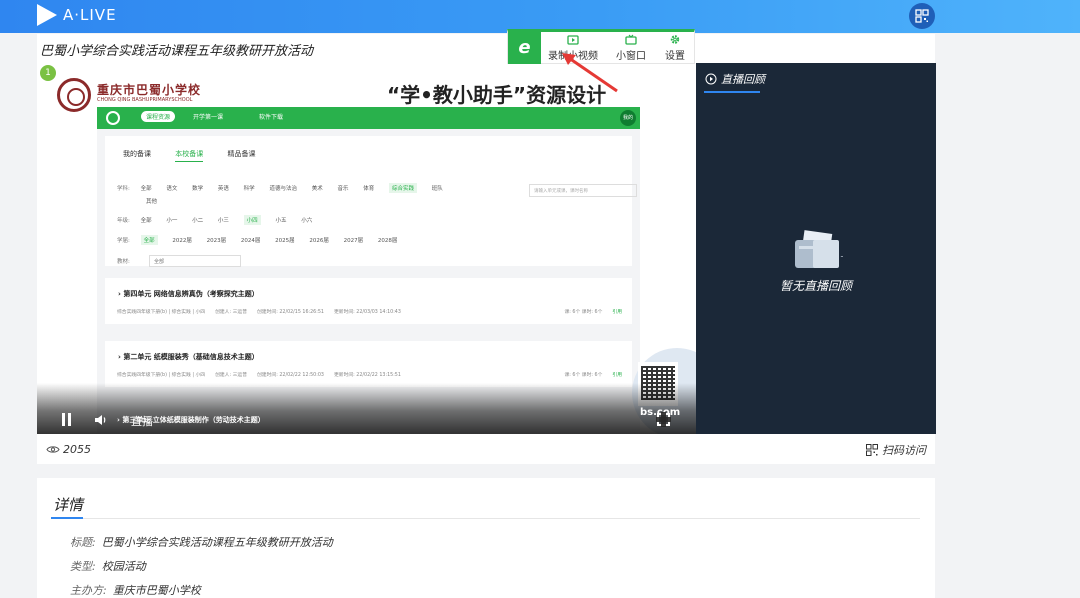 The width and height of the screenshot is (1080, 598). Describe the element at coordinates (281, 221) in the screenshot. I see `grade-option: 小五` at that location.